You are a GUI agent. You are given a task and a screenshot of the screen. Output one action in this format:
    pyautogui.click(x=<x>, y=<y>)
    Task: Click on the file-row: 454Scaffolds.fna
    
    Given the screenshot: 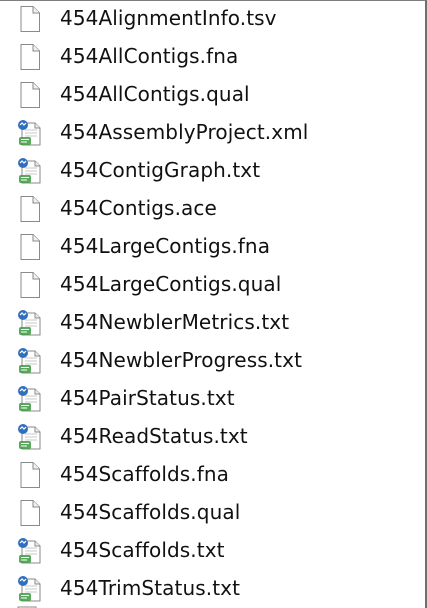 What is the action you would take?
    pyautogui.click(x=212, y=475)
    